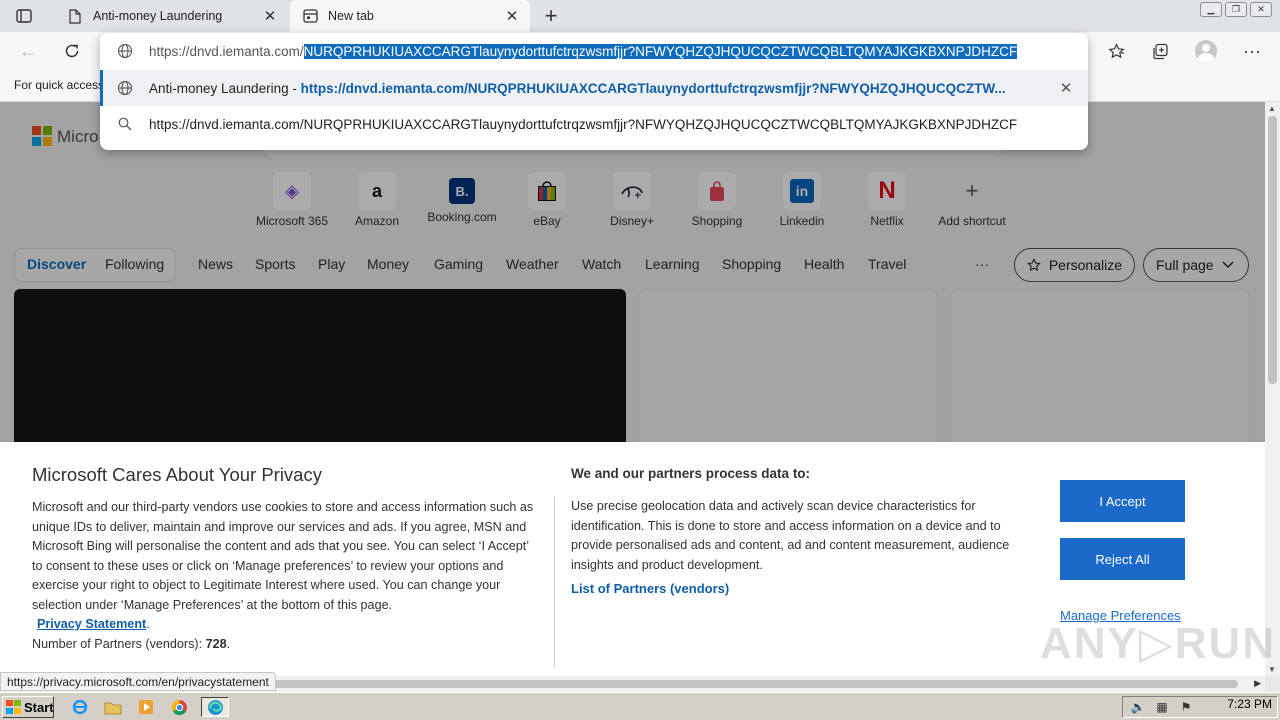 The image size is (1280, 720). I want to click on tab-actions-button, so click(24, 16).